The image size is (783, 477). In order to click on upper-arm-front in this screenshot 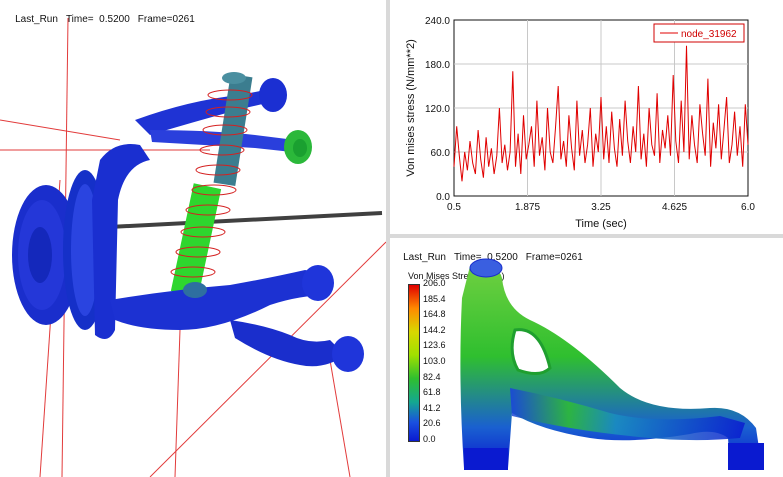, I will do `click(207, 111)`.